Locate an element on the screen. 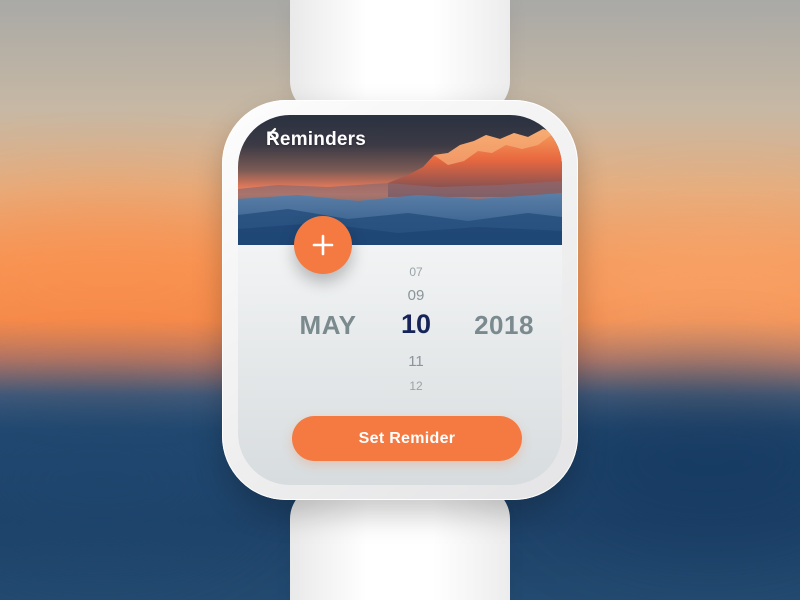  mountain-header-image: Reminders is located at coordinates (400, 180).